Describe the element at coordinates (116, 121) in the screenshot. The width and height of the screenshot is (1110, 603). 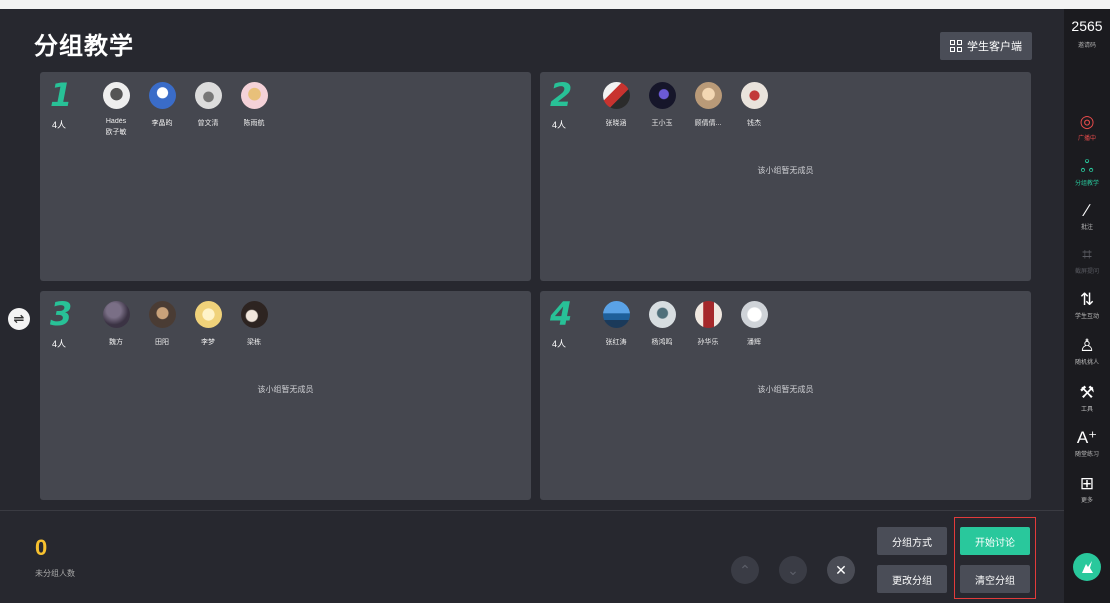
I see `member-name: Hadès` at that location.